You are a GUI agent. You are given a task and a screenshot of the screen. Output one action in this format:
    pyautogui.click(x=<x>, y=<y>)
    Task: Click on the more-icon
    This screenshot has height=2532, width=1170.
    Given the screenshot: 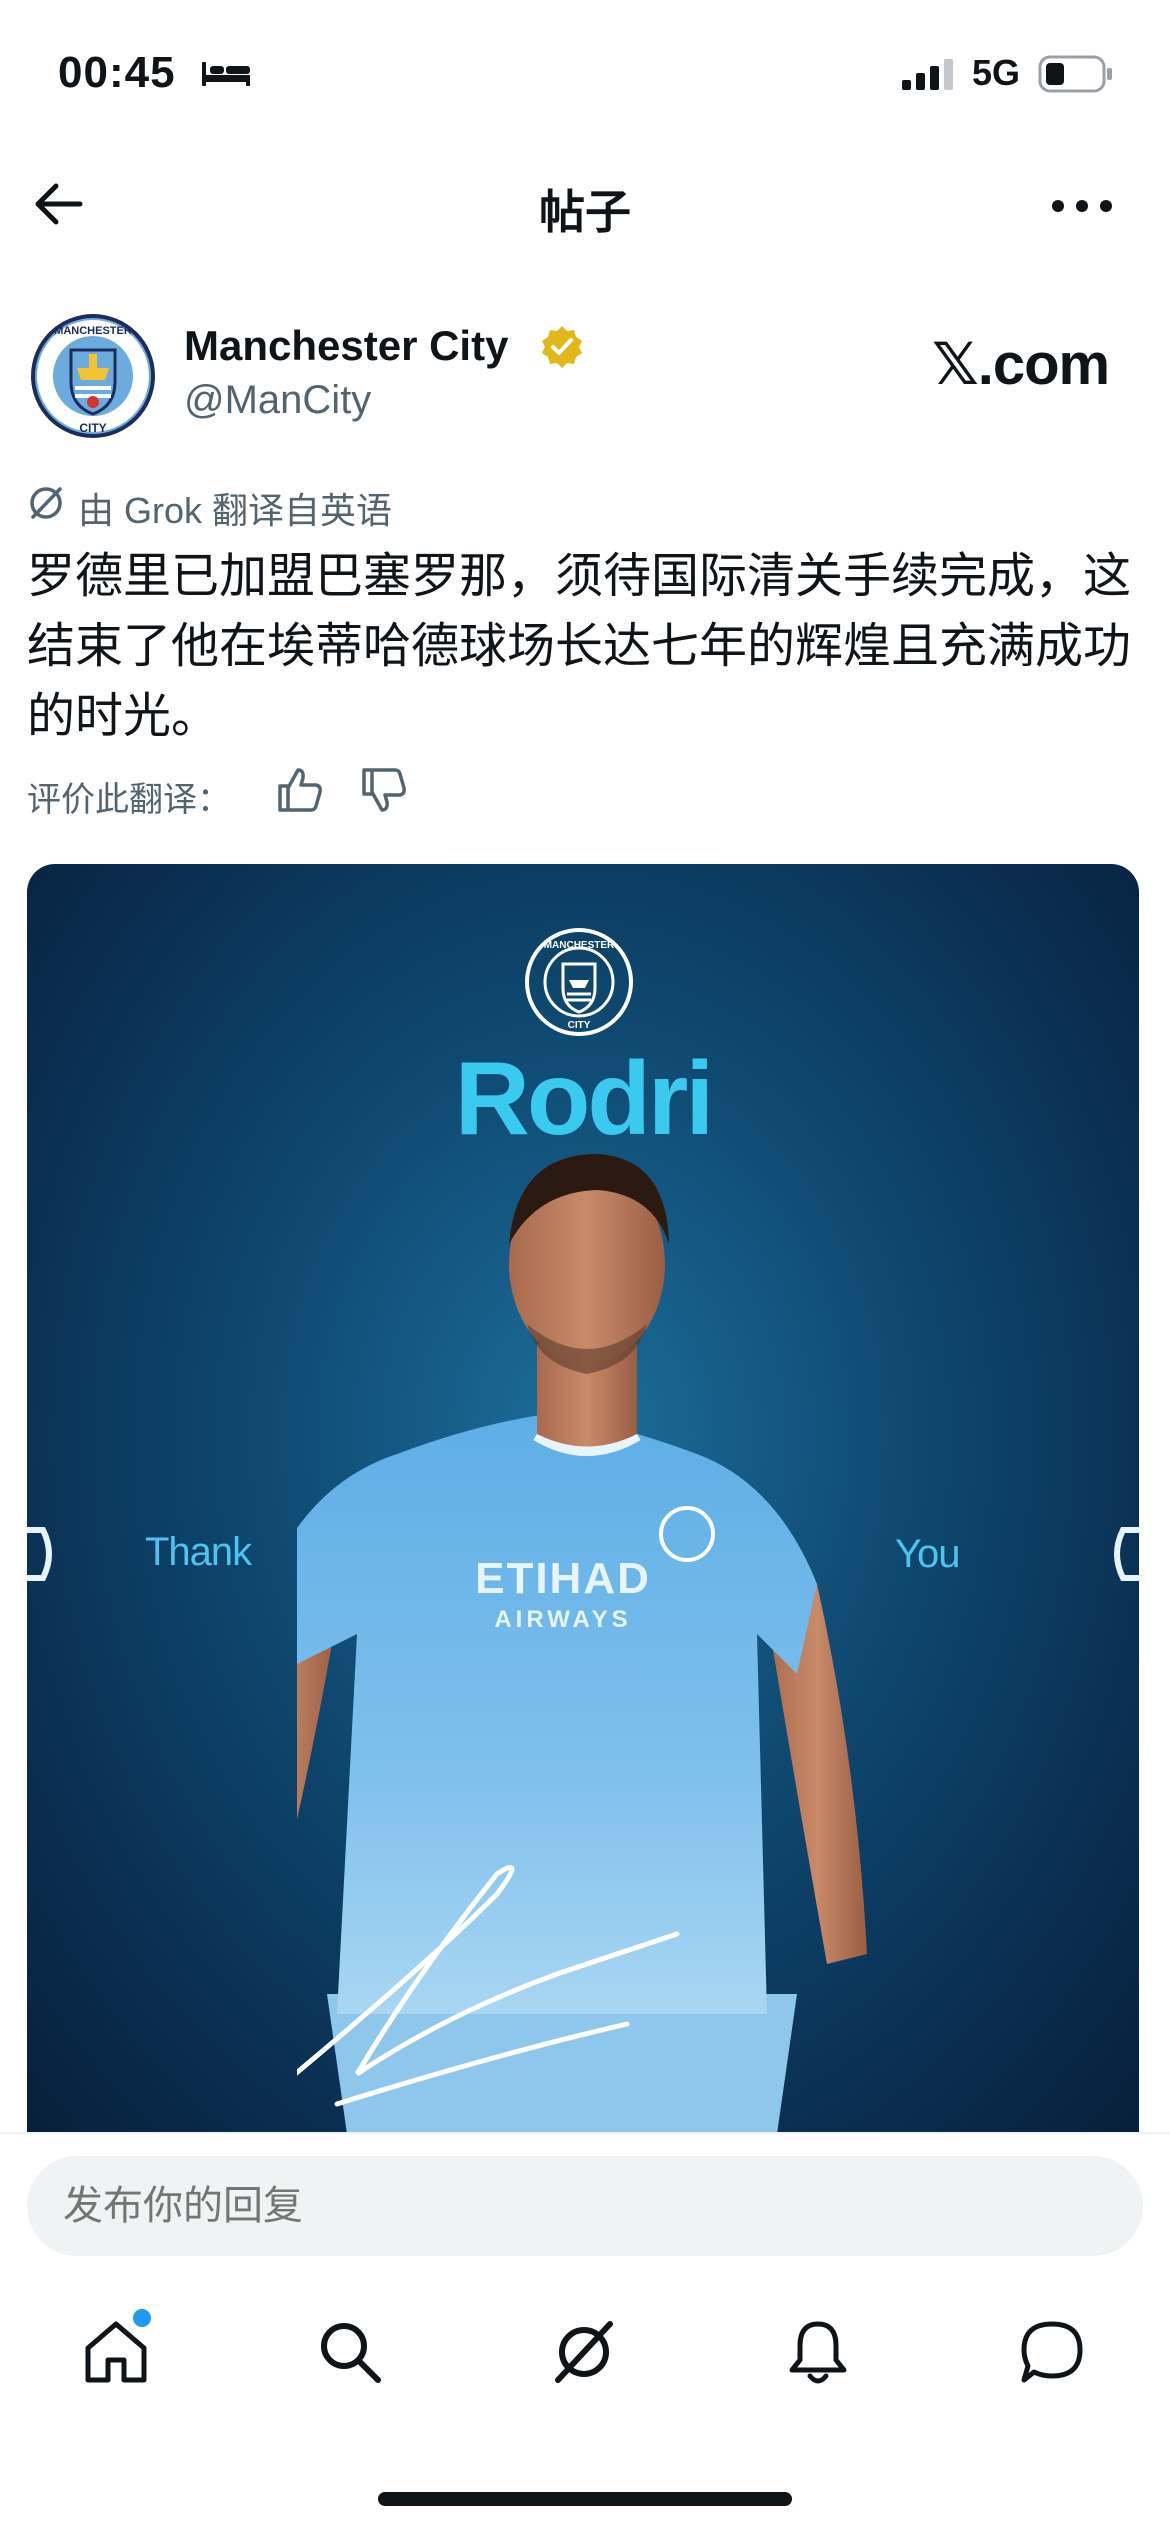 What is the action you would take?
    pyautogui.click(x=1082, y=206)
    